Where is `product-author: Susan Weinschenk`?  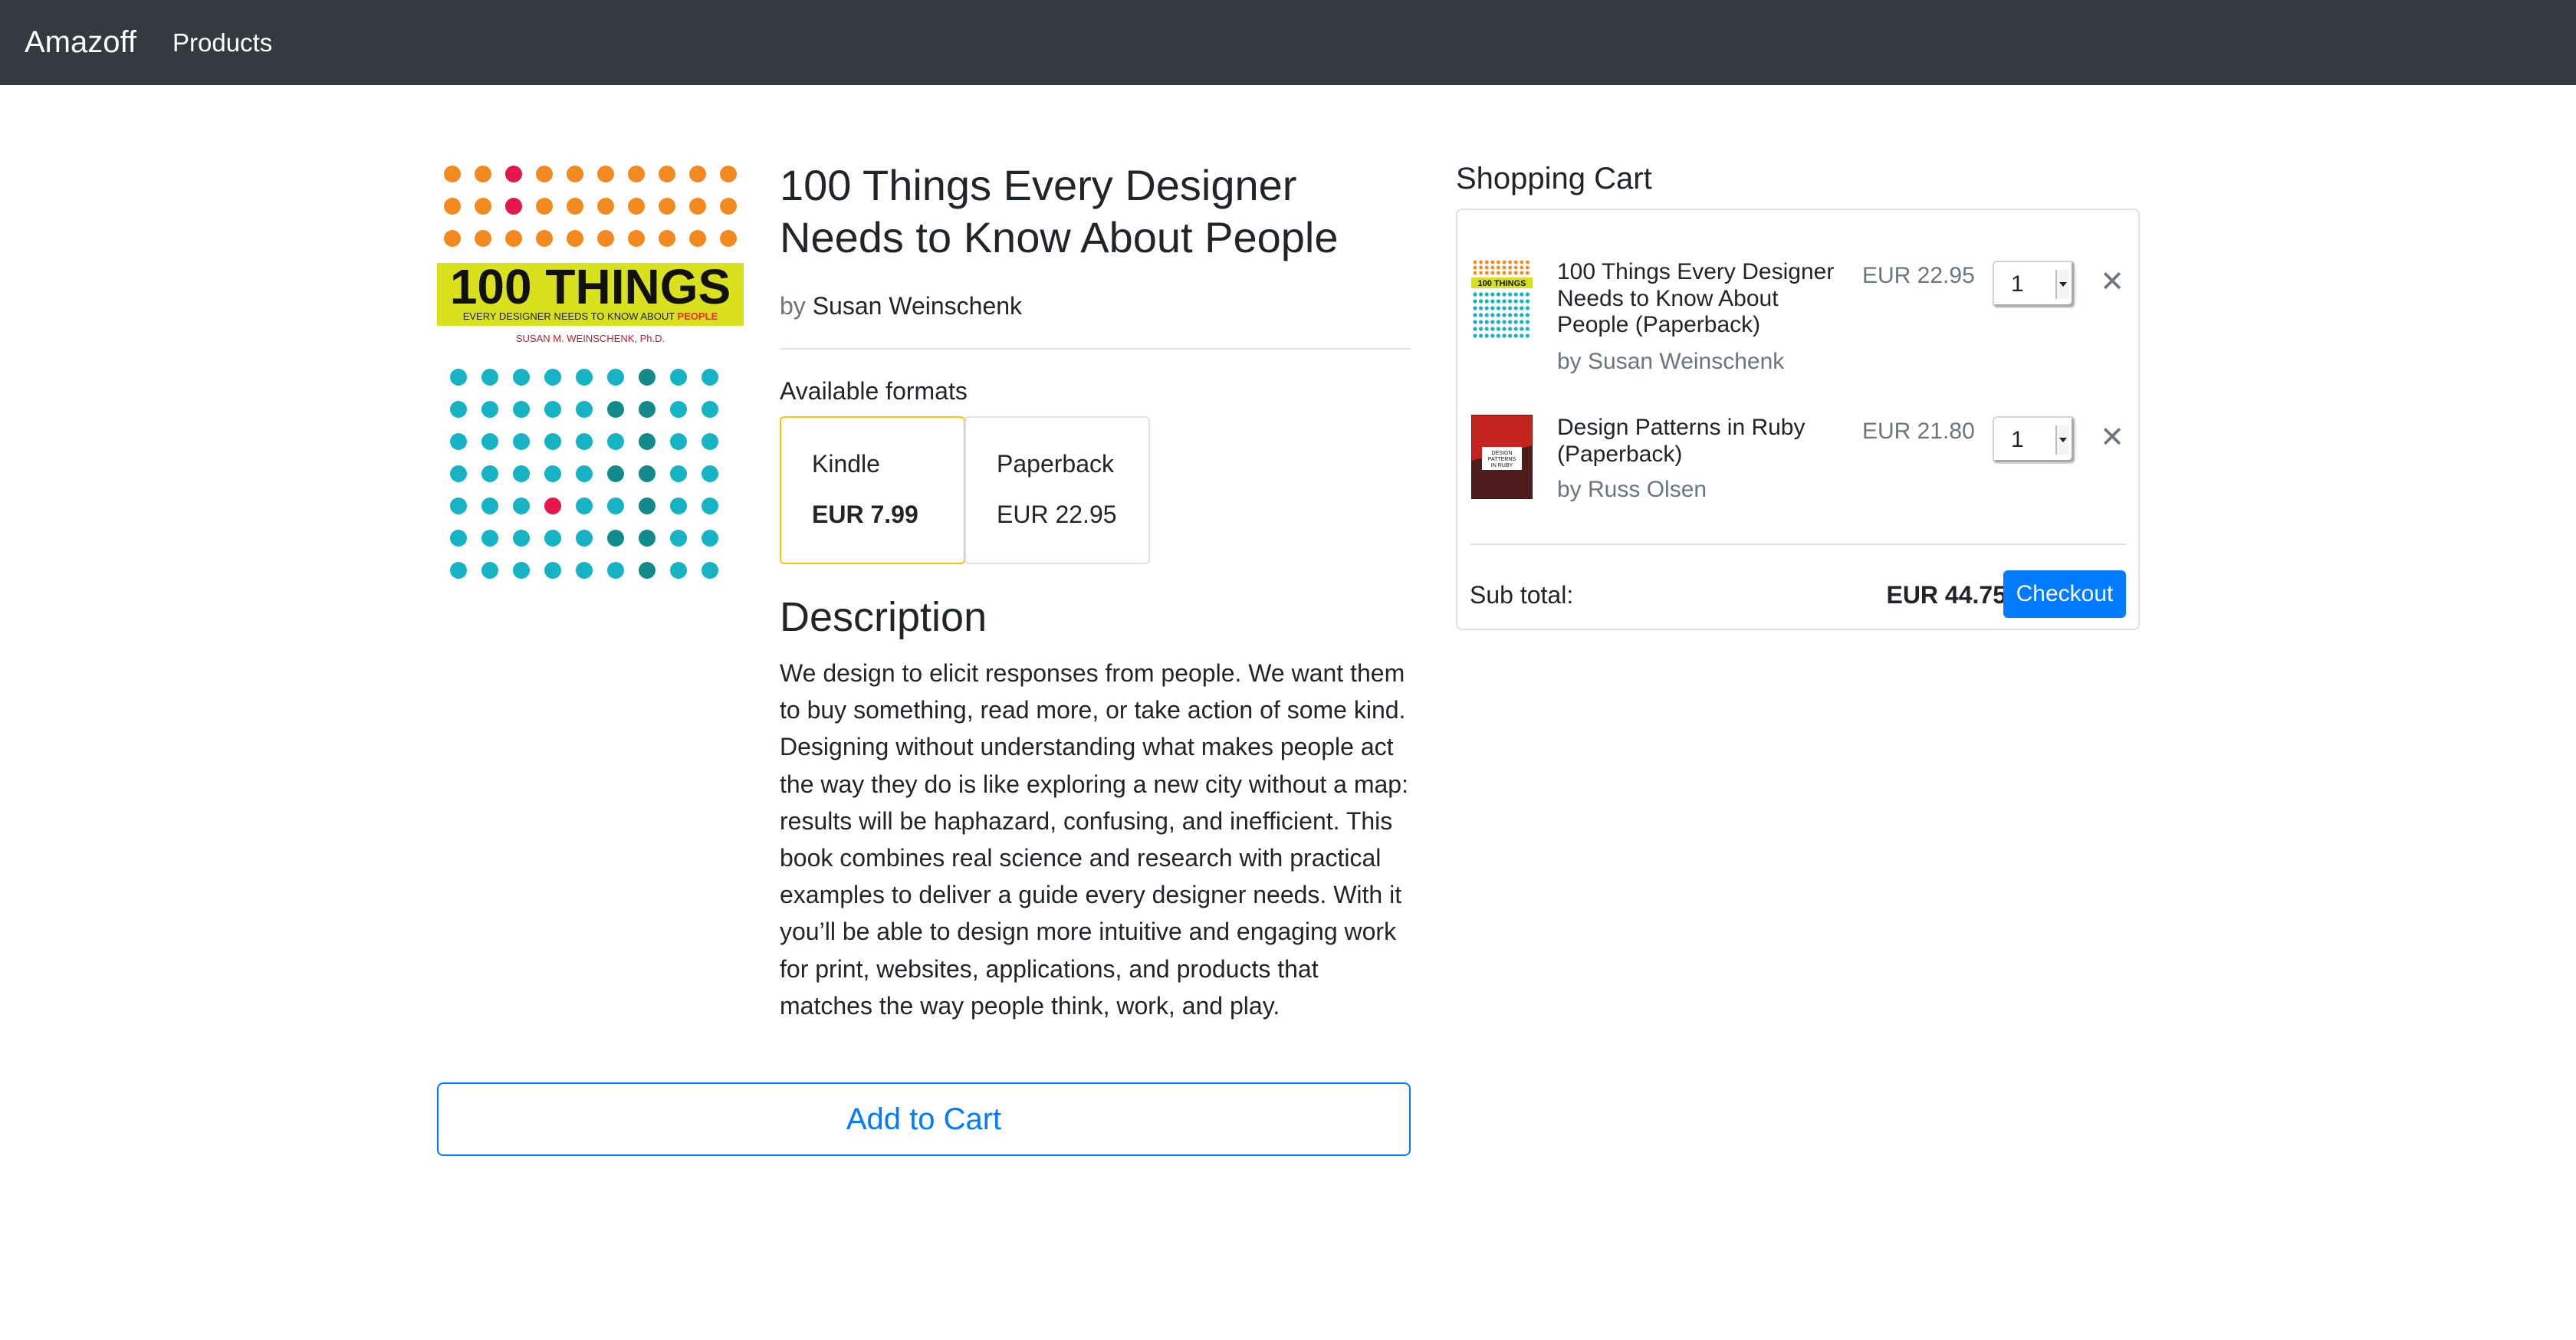 product-author: Susan Weinschenk is located at coordinates (918, 306).